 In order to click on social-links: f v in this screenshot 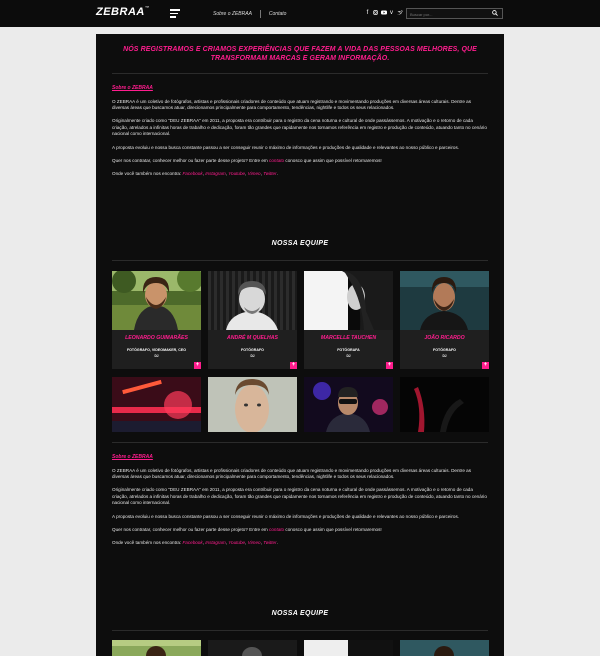, I will do `click(384, 14)`.